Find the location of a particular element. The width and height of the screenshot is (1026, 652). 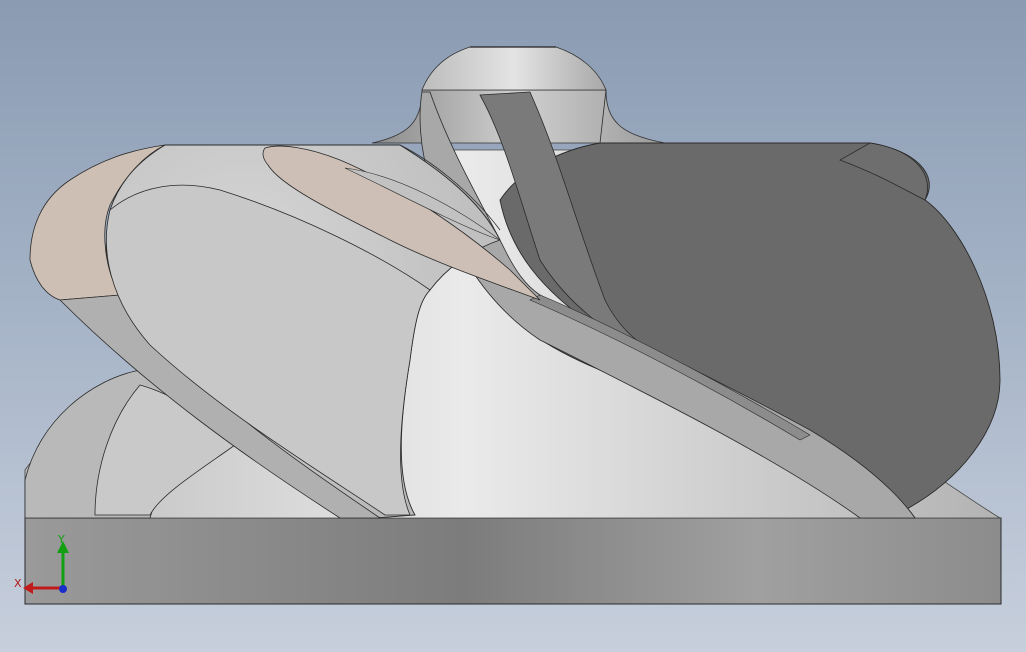

hub-cap is located at coordinates (514, 68).